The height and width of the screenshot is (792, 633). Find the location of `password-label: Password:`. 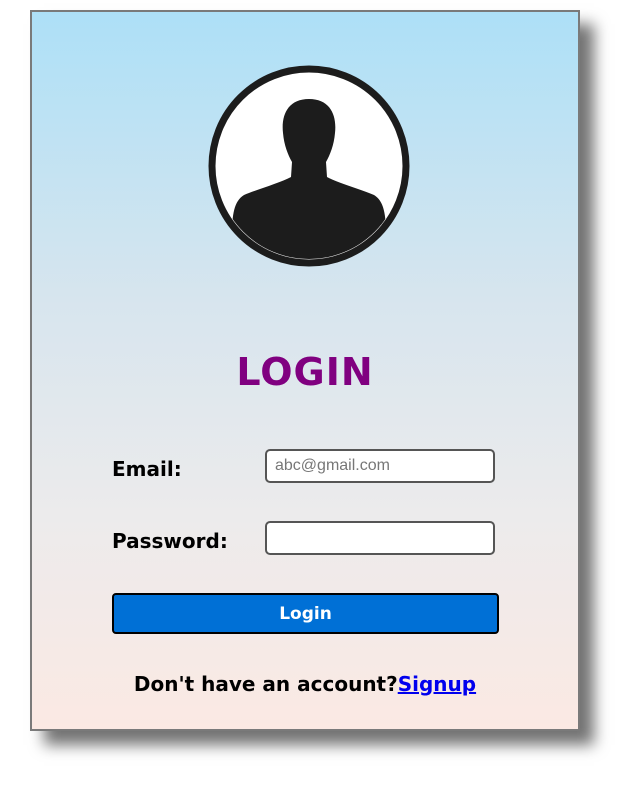

password-label: Password: is located at coordinates (170, 541).